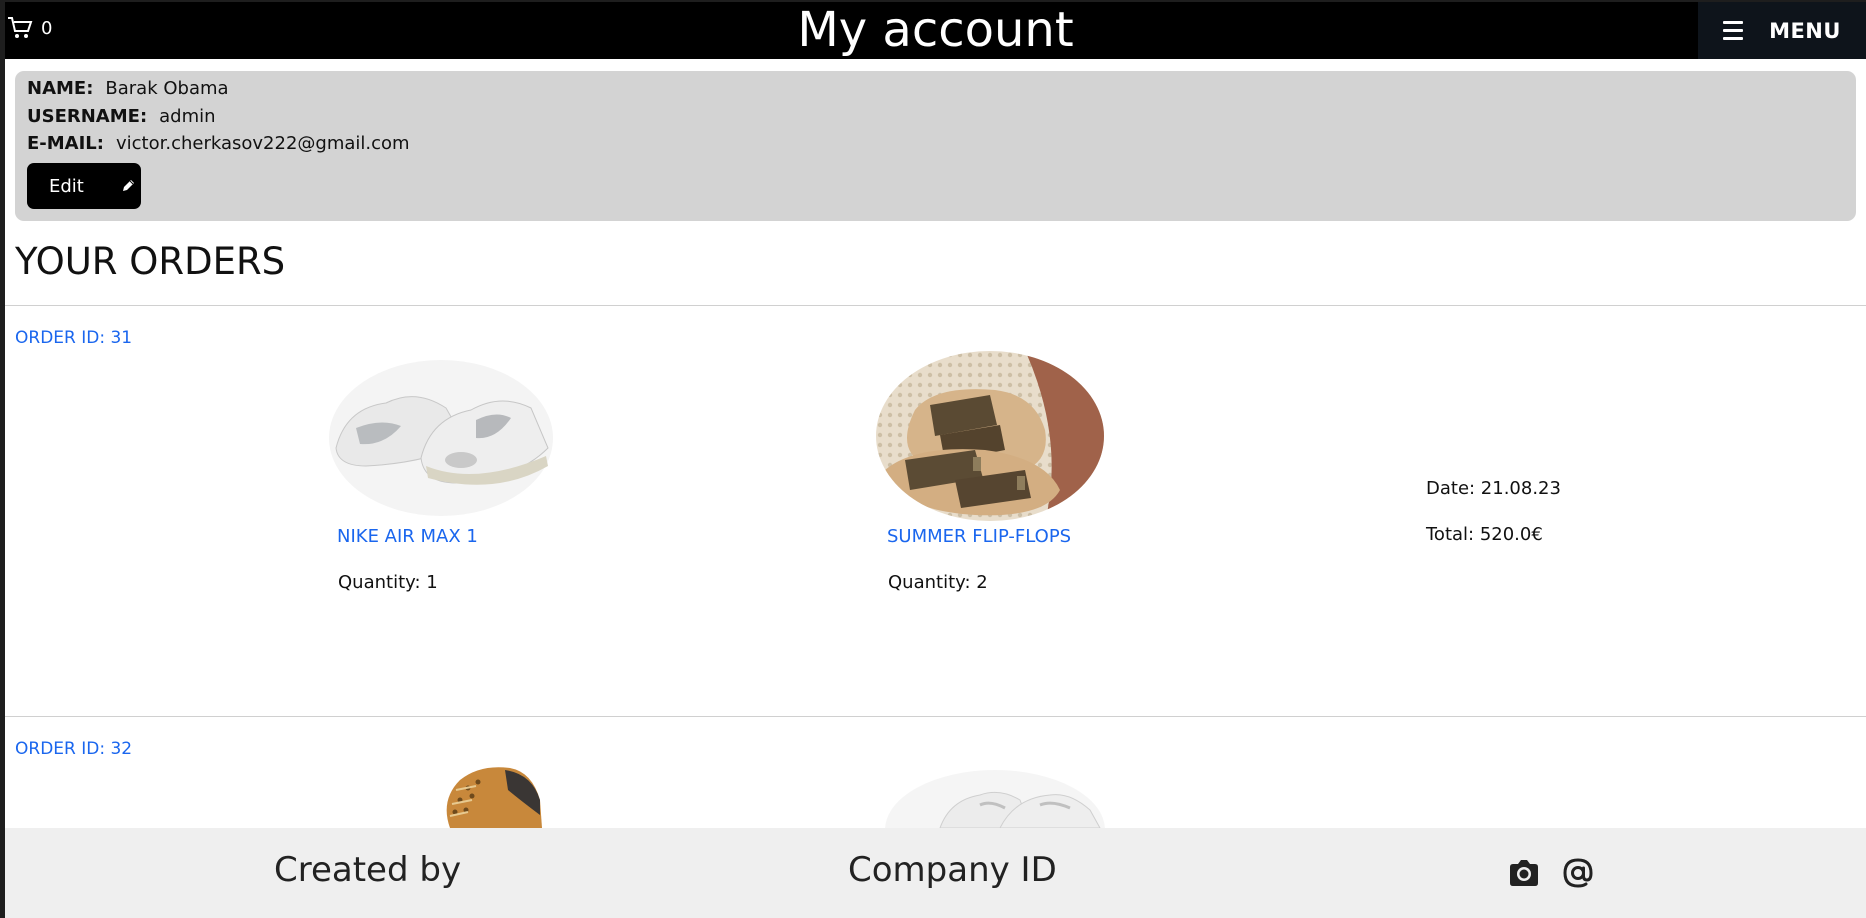 This screenshot has height=918, width=1866. I want to click on footer: Created by Company ID, so click(935, 873).